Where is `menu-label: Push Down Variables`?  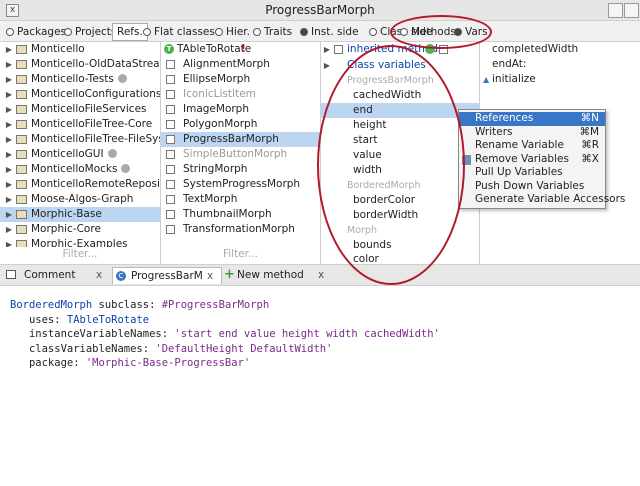 menu-label: Push Down Variables is located at coordinates (530, 185).